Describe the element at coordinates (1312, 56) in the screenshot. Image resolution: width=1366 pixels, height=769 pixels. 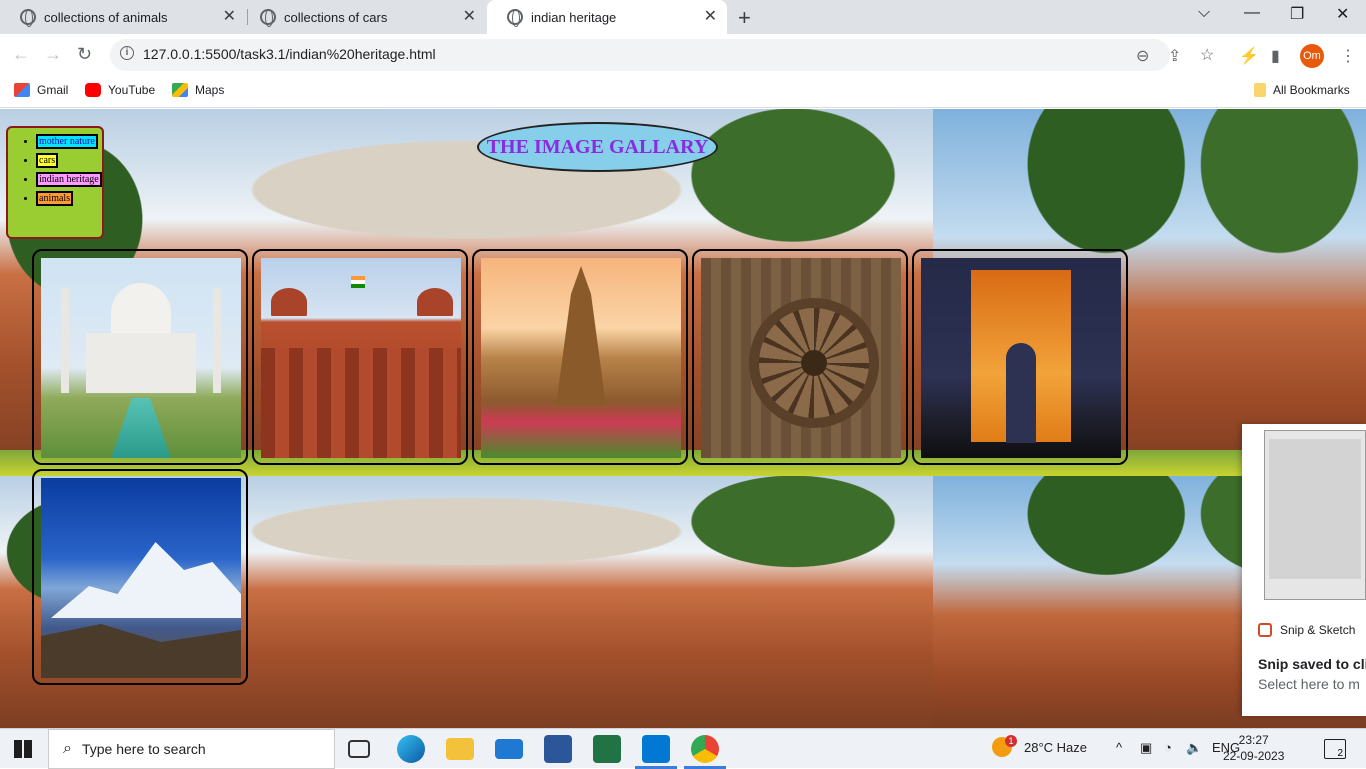
I see `profile-avatar: Om` at that location.